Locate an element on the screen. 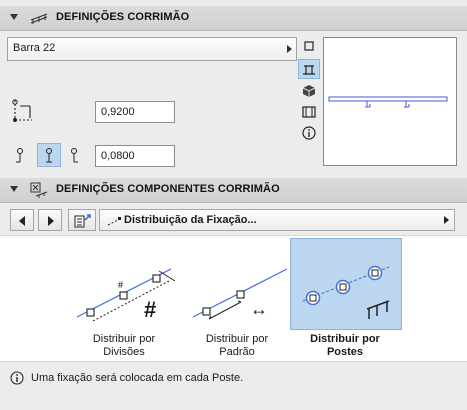  view-mode-toolbar is located at coordinates (309, 101).